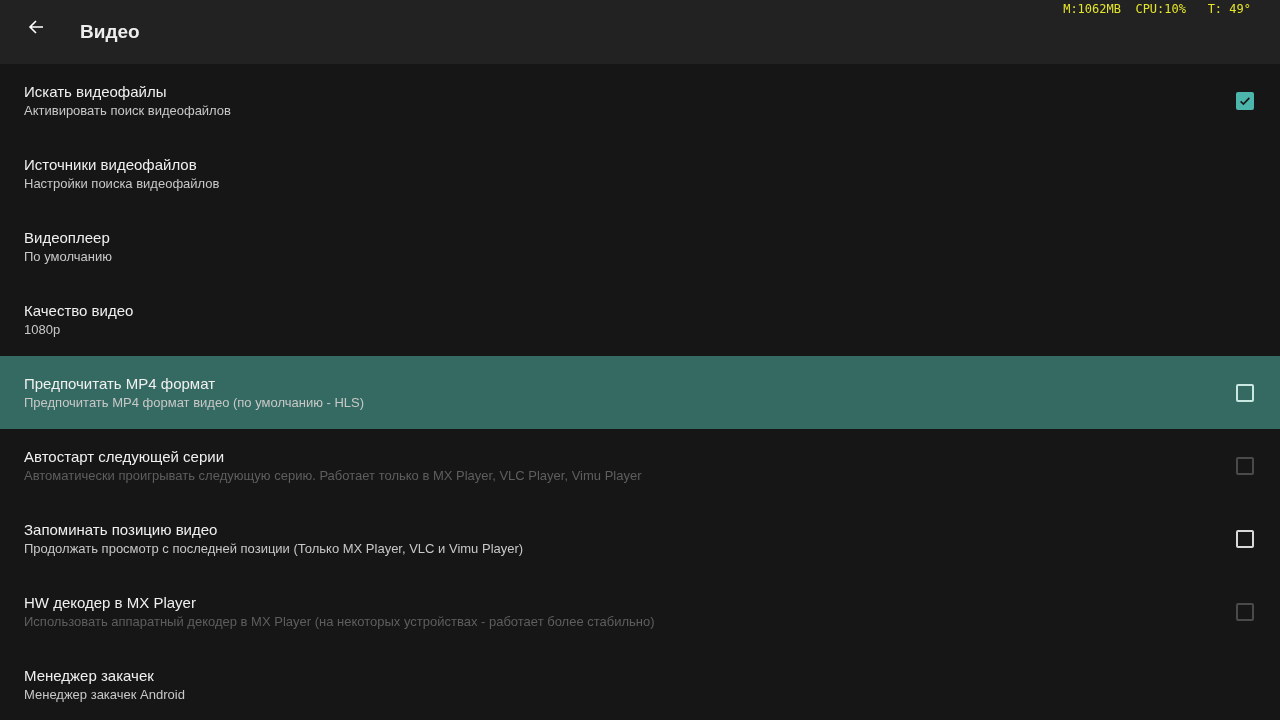 The height and width of the screenshot is (720, 1280). Describe the element at coordinates (640, 100) in the screenshot. I see `settings-item: Искать видеофайлы Активировать поиск видеофайлов` at that location.